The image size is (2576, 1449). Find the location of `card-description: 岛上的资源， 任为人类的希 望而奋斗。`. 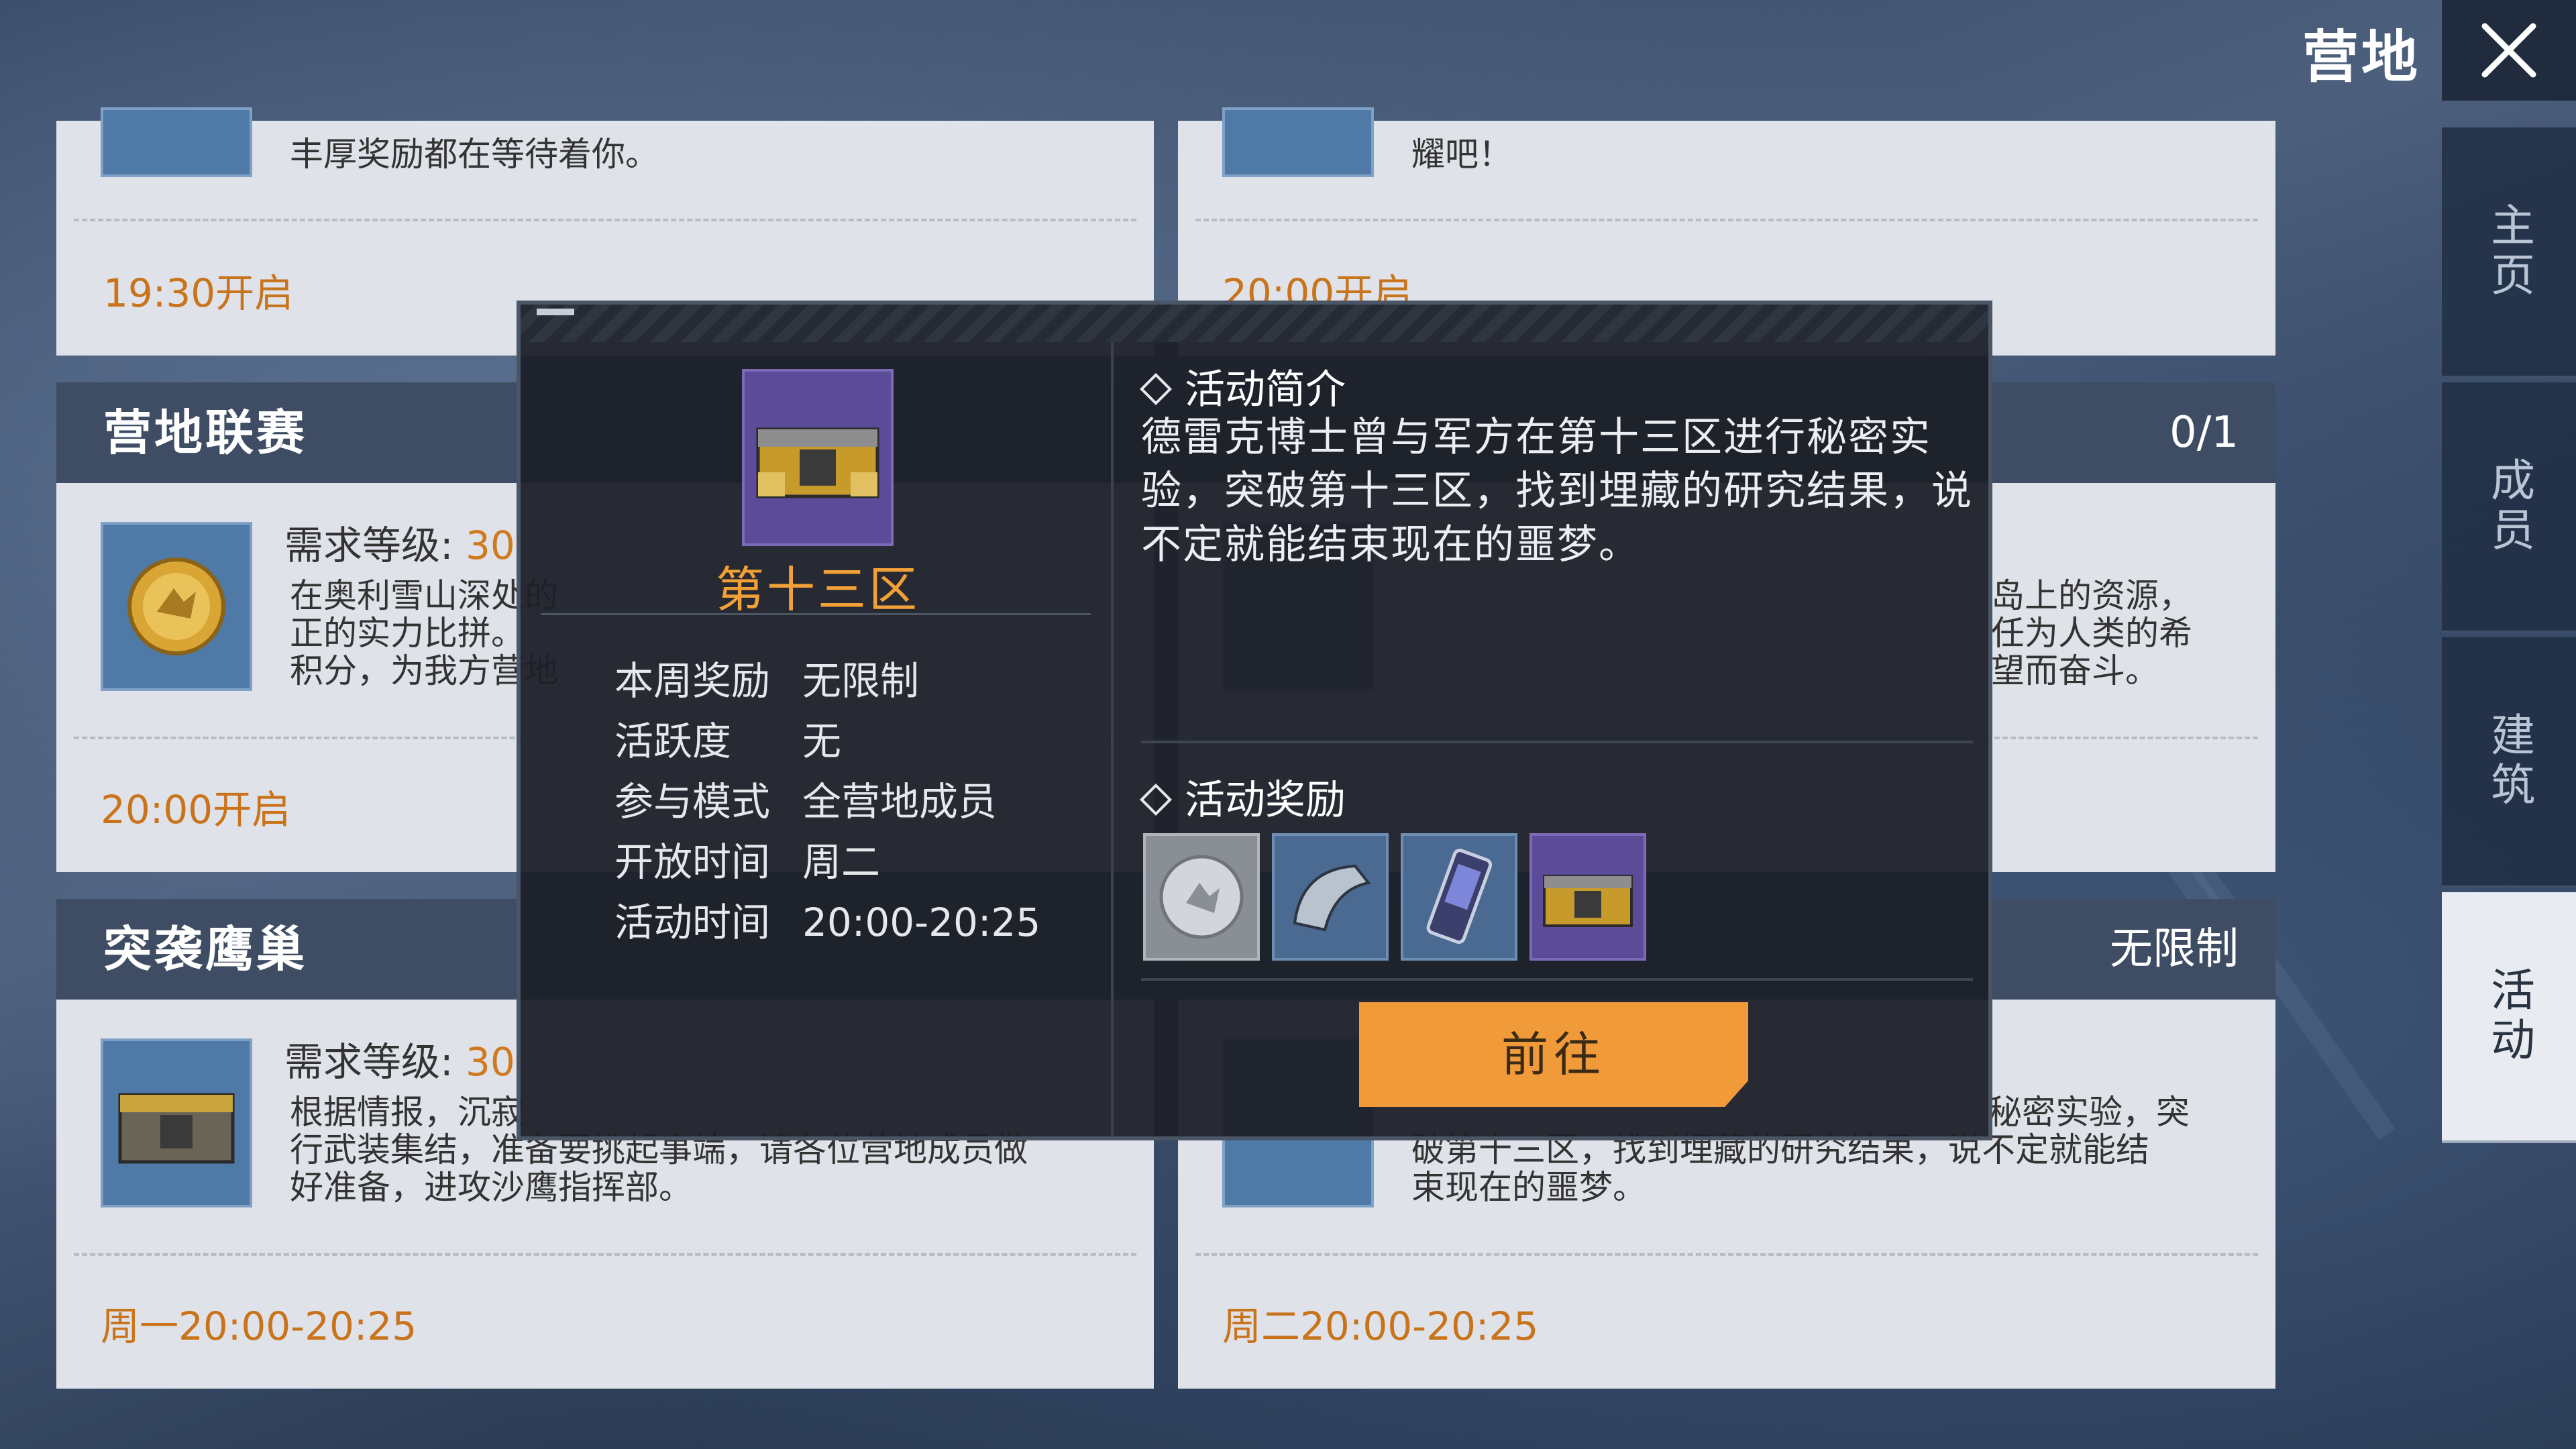

card-description: 岛上的资源， 任为人类的希 望而奋斗。 is located at coordinates (2091, 633).